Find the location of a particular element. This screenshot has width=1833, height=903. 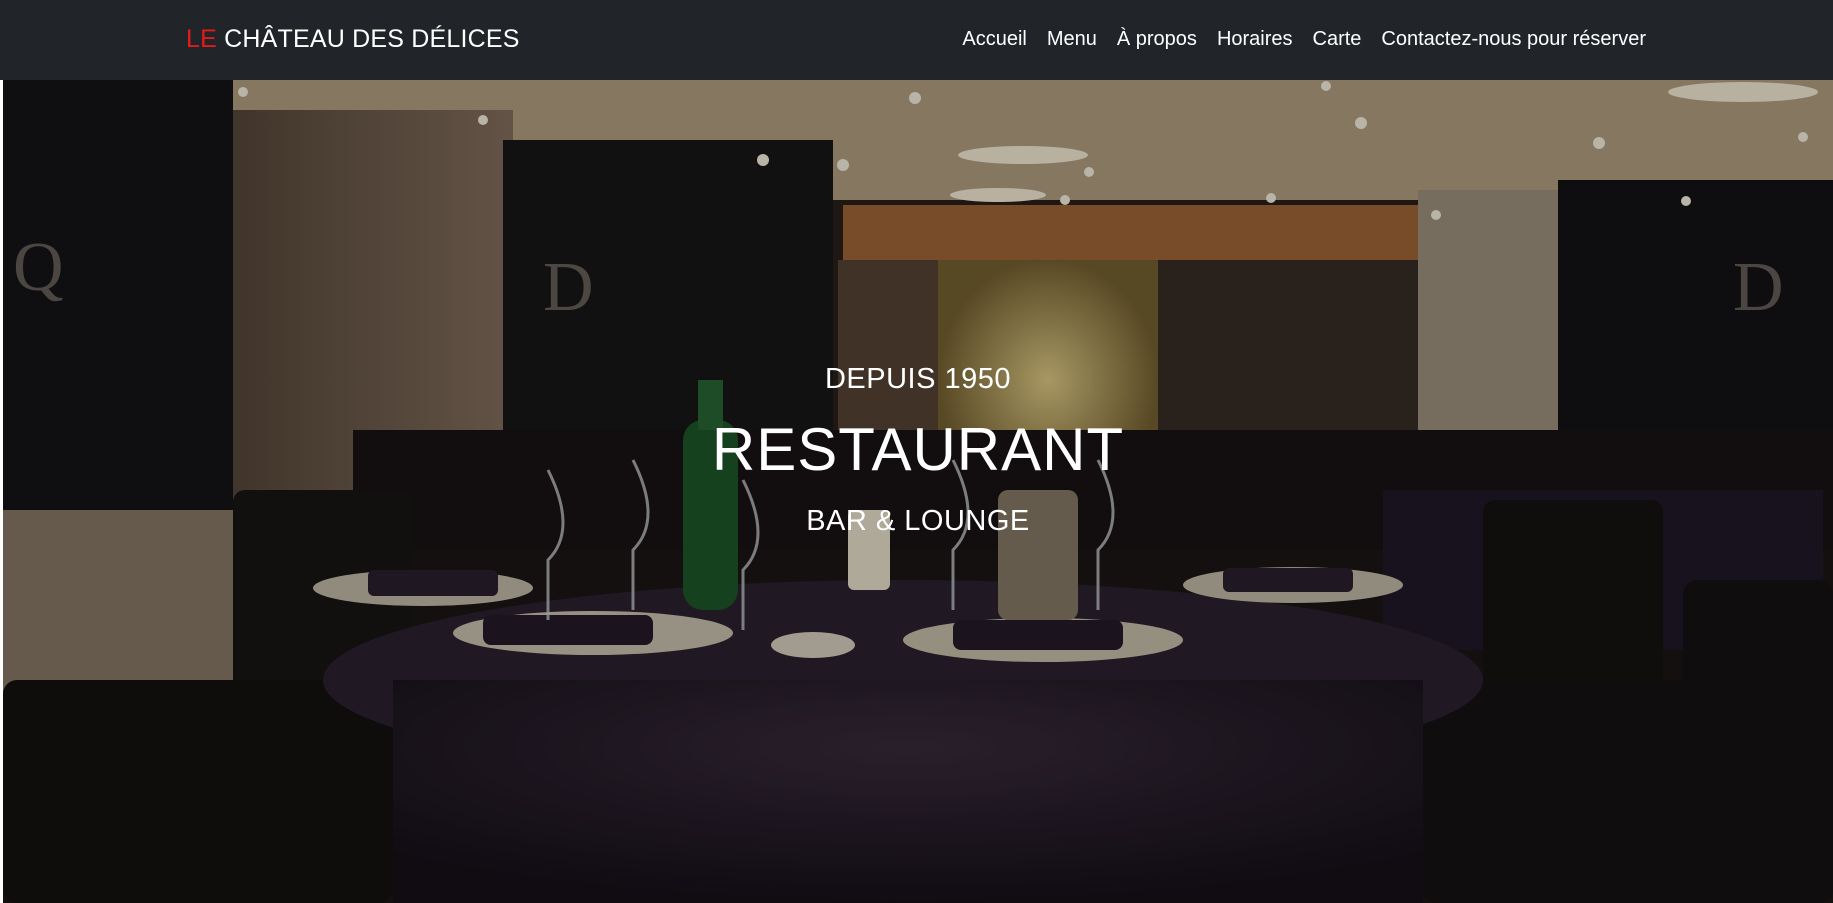

nav-link-menu: Menu is located at coordinates (1072, 39).